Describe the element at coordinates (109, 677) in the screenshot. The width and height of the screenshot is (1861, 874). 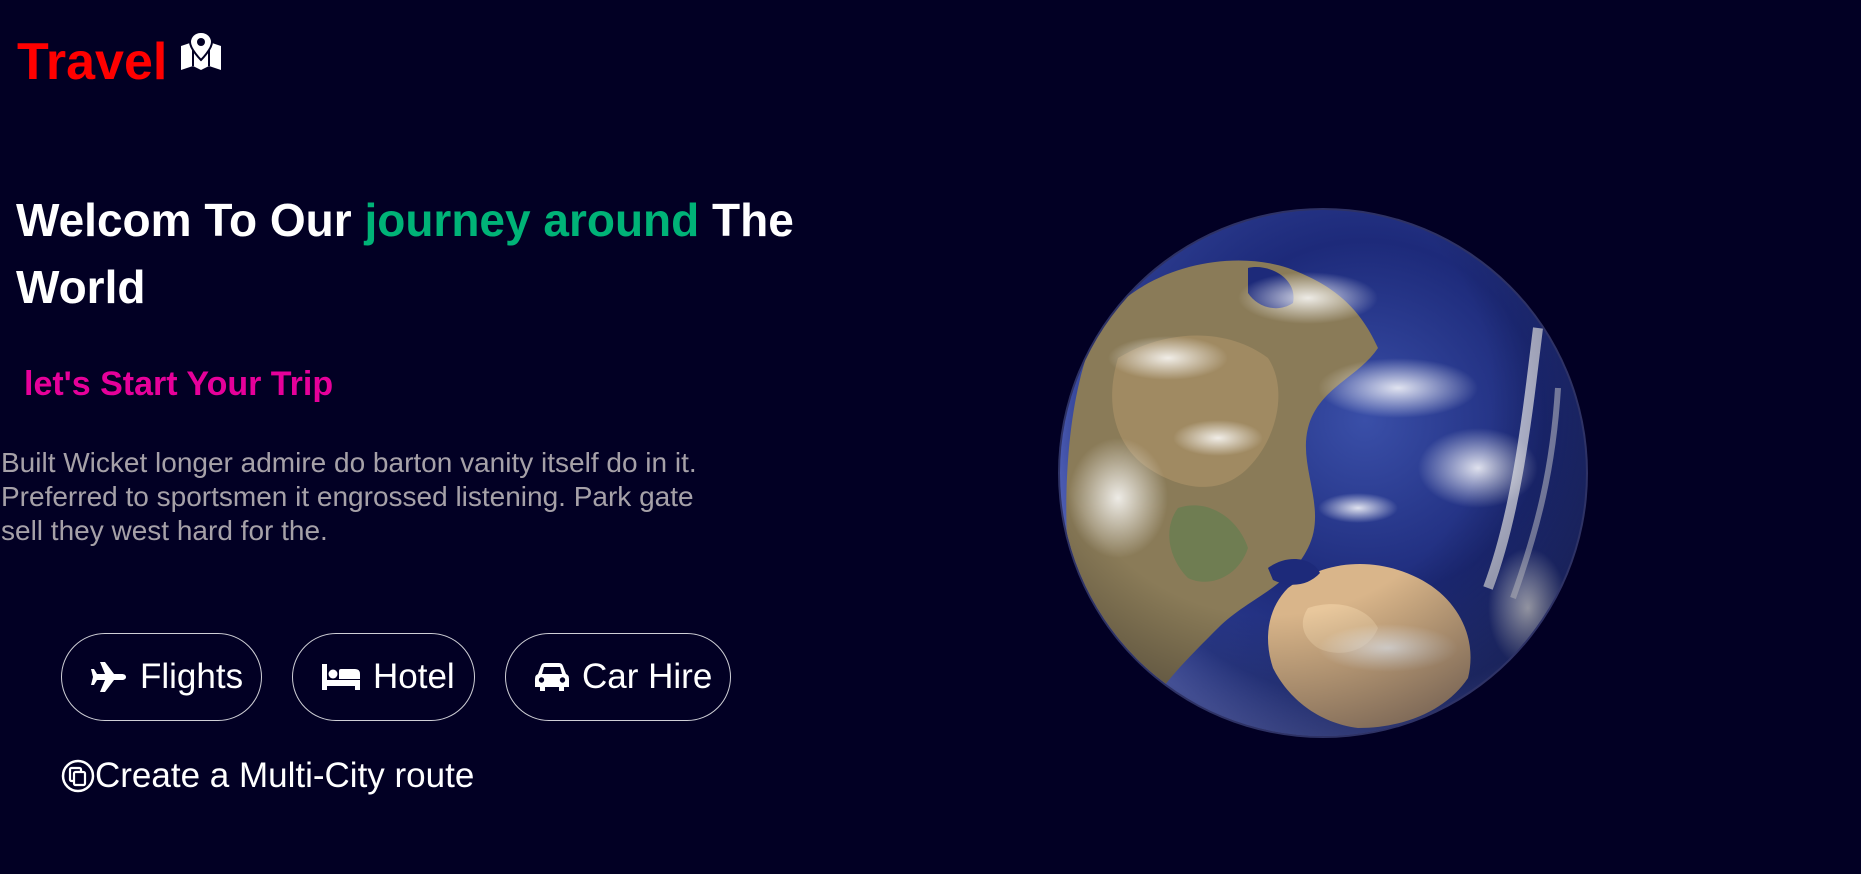
I see `plane-icon` at that location.